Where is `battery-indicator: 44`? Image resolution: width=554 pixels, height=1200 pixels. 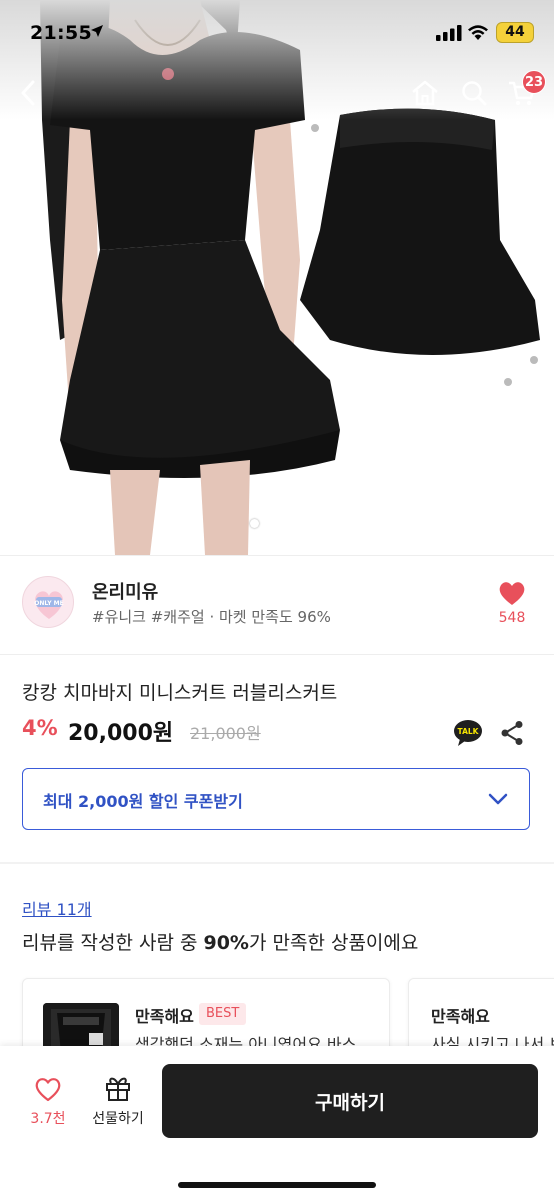
battery-indicator: 44 is located at coordinates (515, 32).